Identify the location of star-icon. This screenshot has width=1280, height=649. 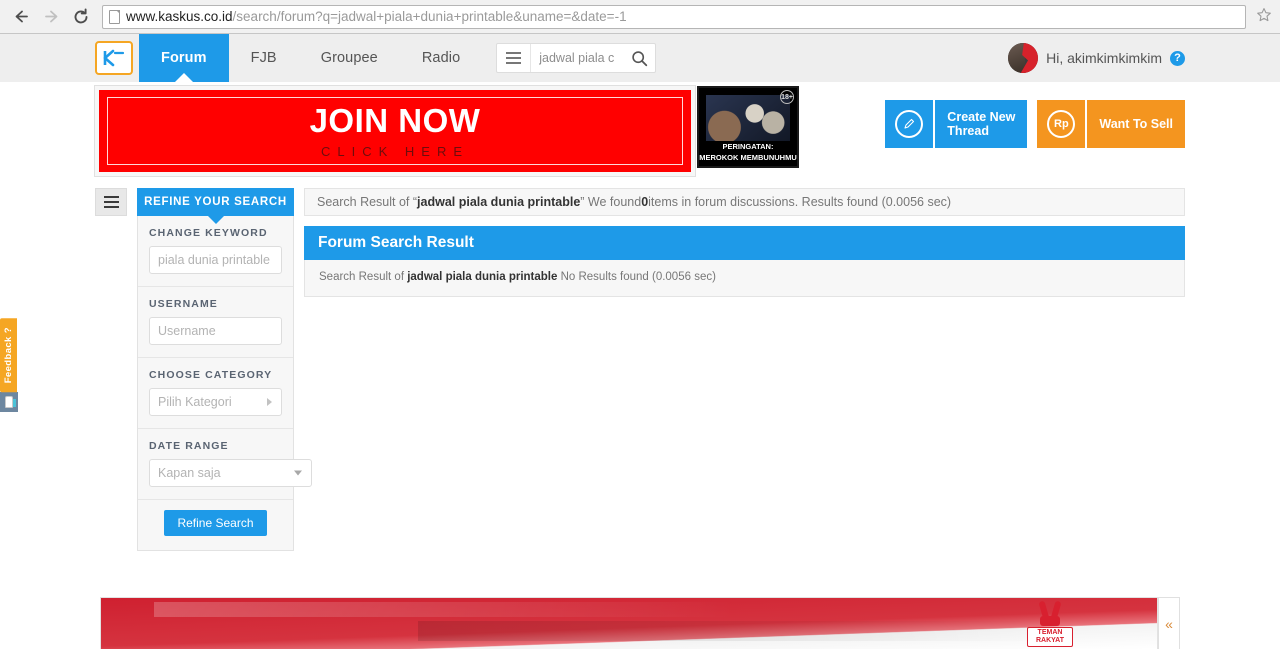
(1261, 17).